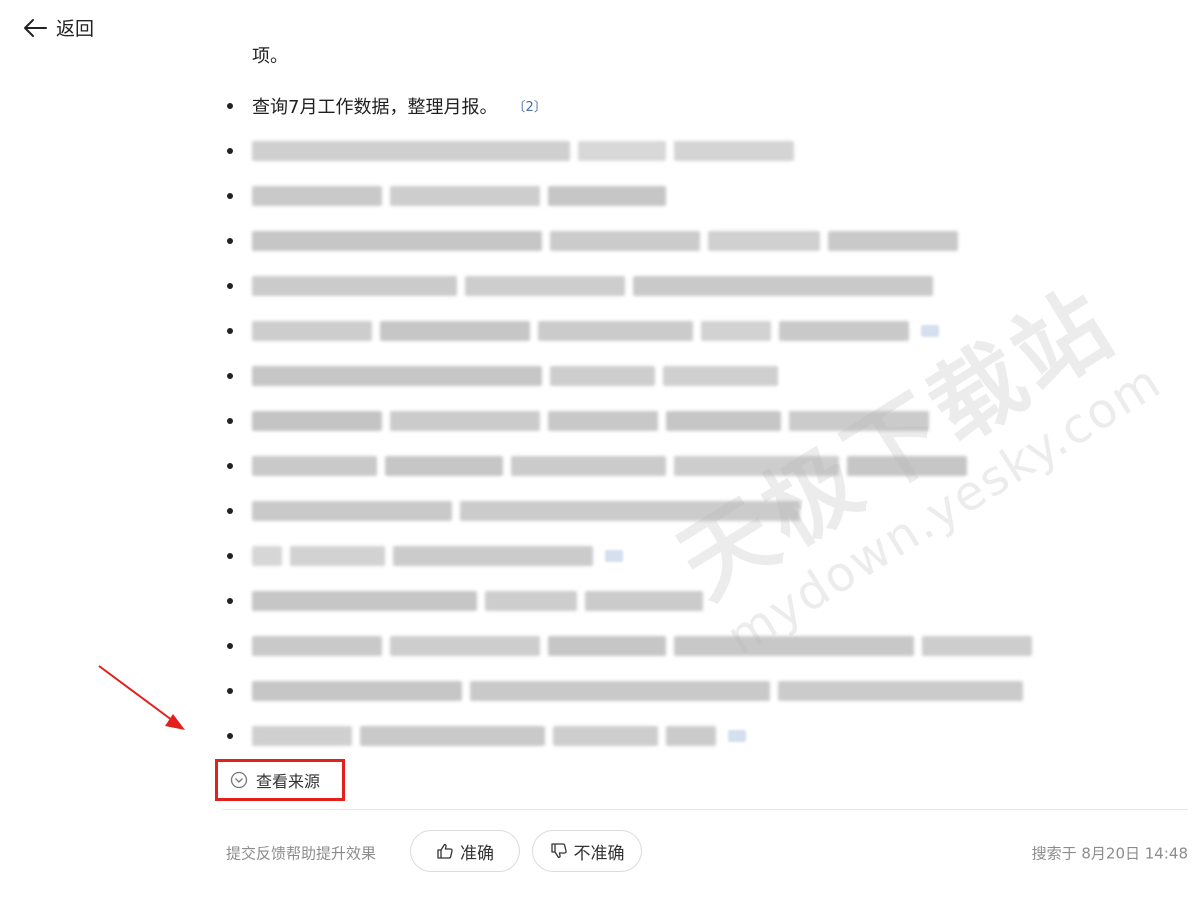 The height and width of the screenshot is (899, 1200). Describe the element at coordinates (1109, 853) in the screenshot. I see `search-timestamp: 搜索于 8月20日 14:48` at that location.